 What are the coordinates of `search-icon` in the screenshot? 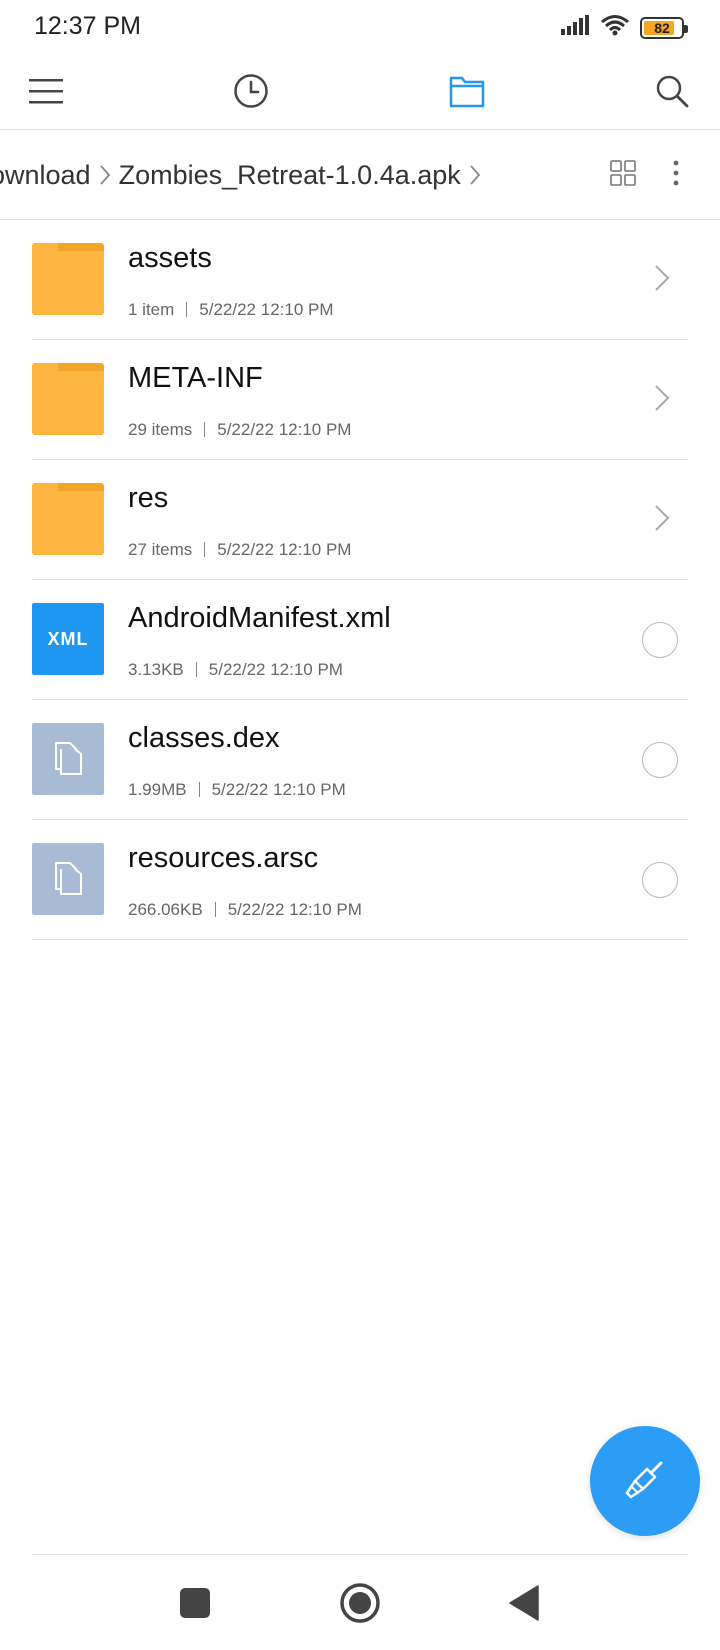 It's located at (672, 93).